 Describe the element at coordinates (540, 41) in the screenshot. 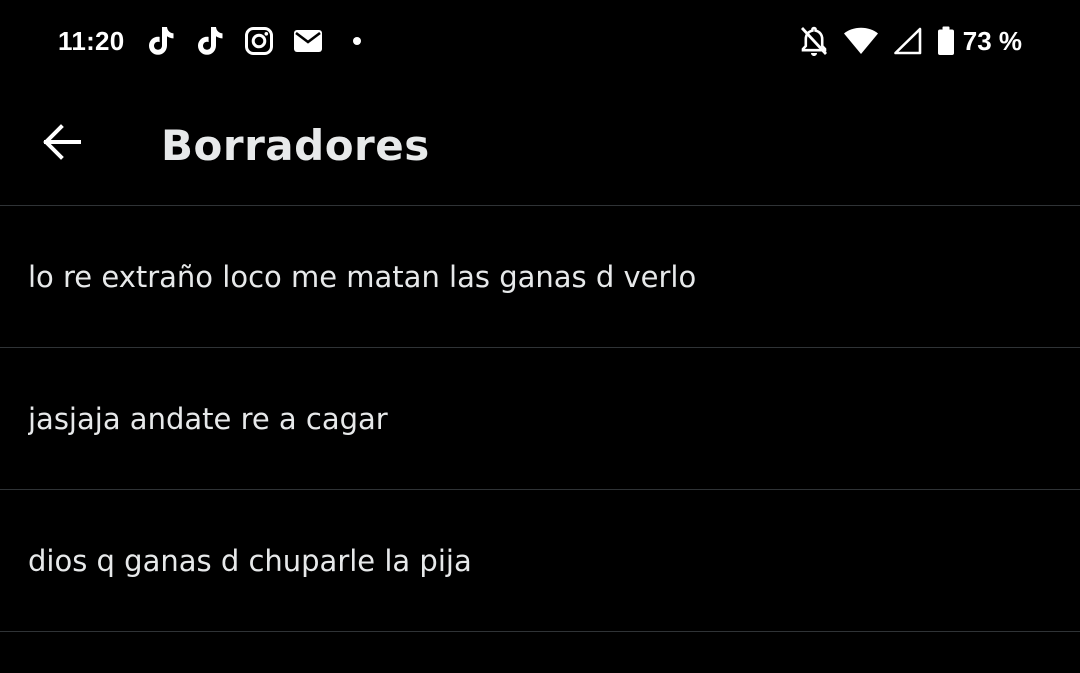

I see `status-bar: 11:20 73 %` at that location.